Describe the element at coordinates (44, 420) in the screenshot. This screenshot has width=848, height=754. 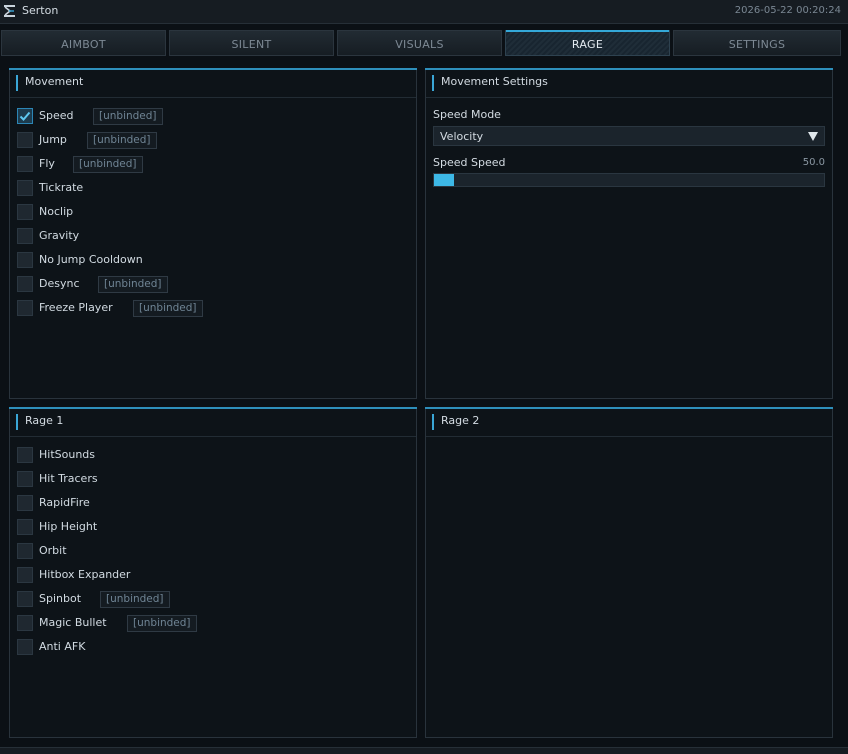
I see `panel-title: Rage 1` at that location.